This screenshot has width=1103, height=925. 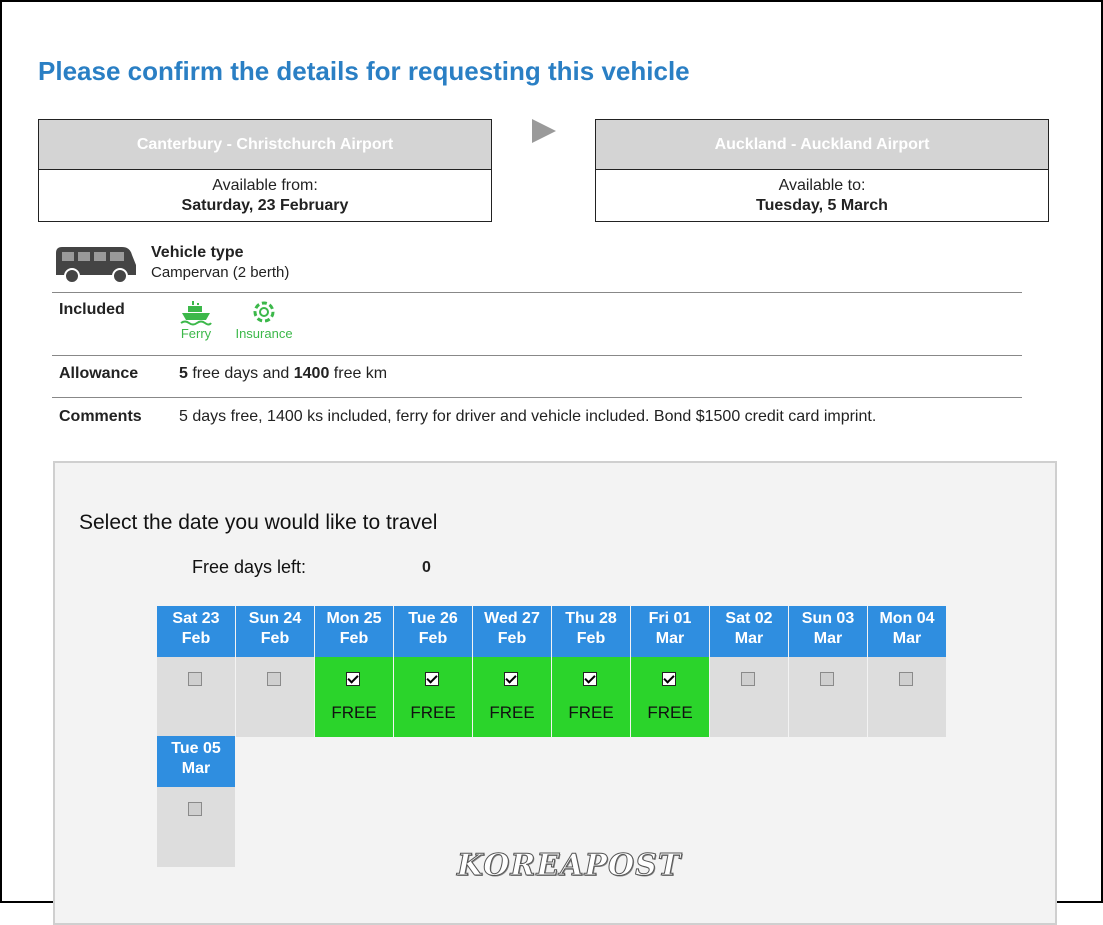 What do you see at coordinates (433, 631) in the screenshot?
I see `calendar-day-header: Tue 26 Feb` at bounding box center [433, 631].